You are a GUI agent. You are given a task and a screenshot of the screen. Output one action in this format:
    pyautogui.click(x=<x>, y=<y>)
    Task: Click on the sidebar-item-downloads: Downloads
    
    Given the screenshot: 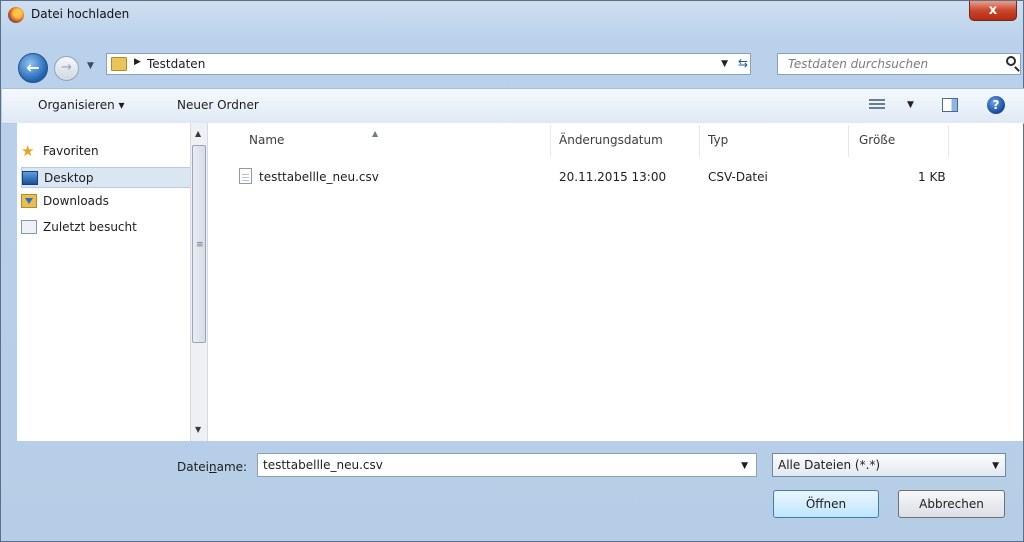 What is the action you would take?
    pyautogui.click(x=108, y=201)
    